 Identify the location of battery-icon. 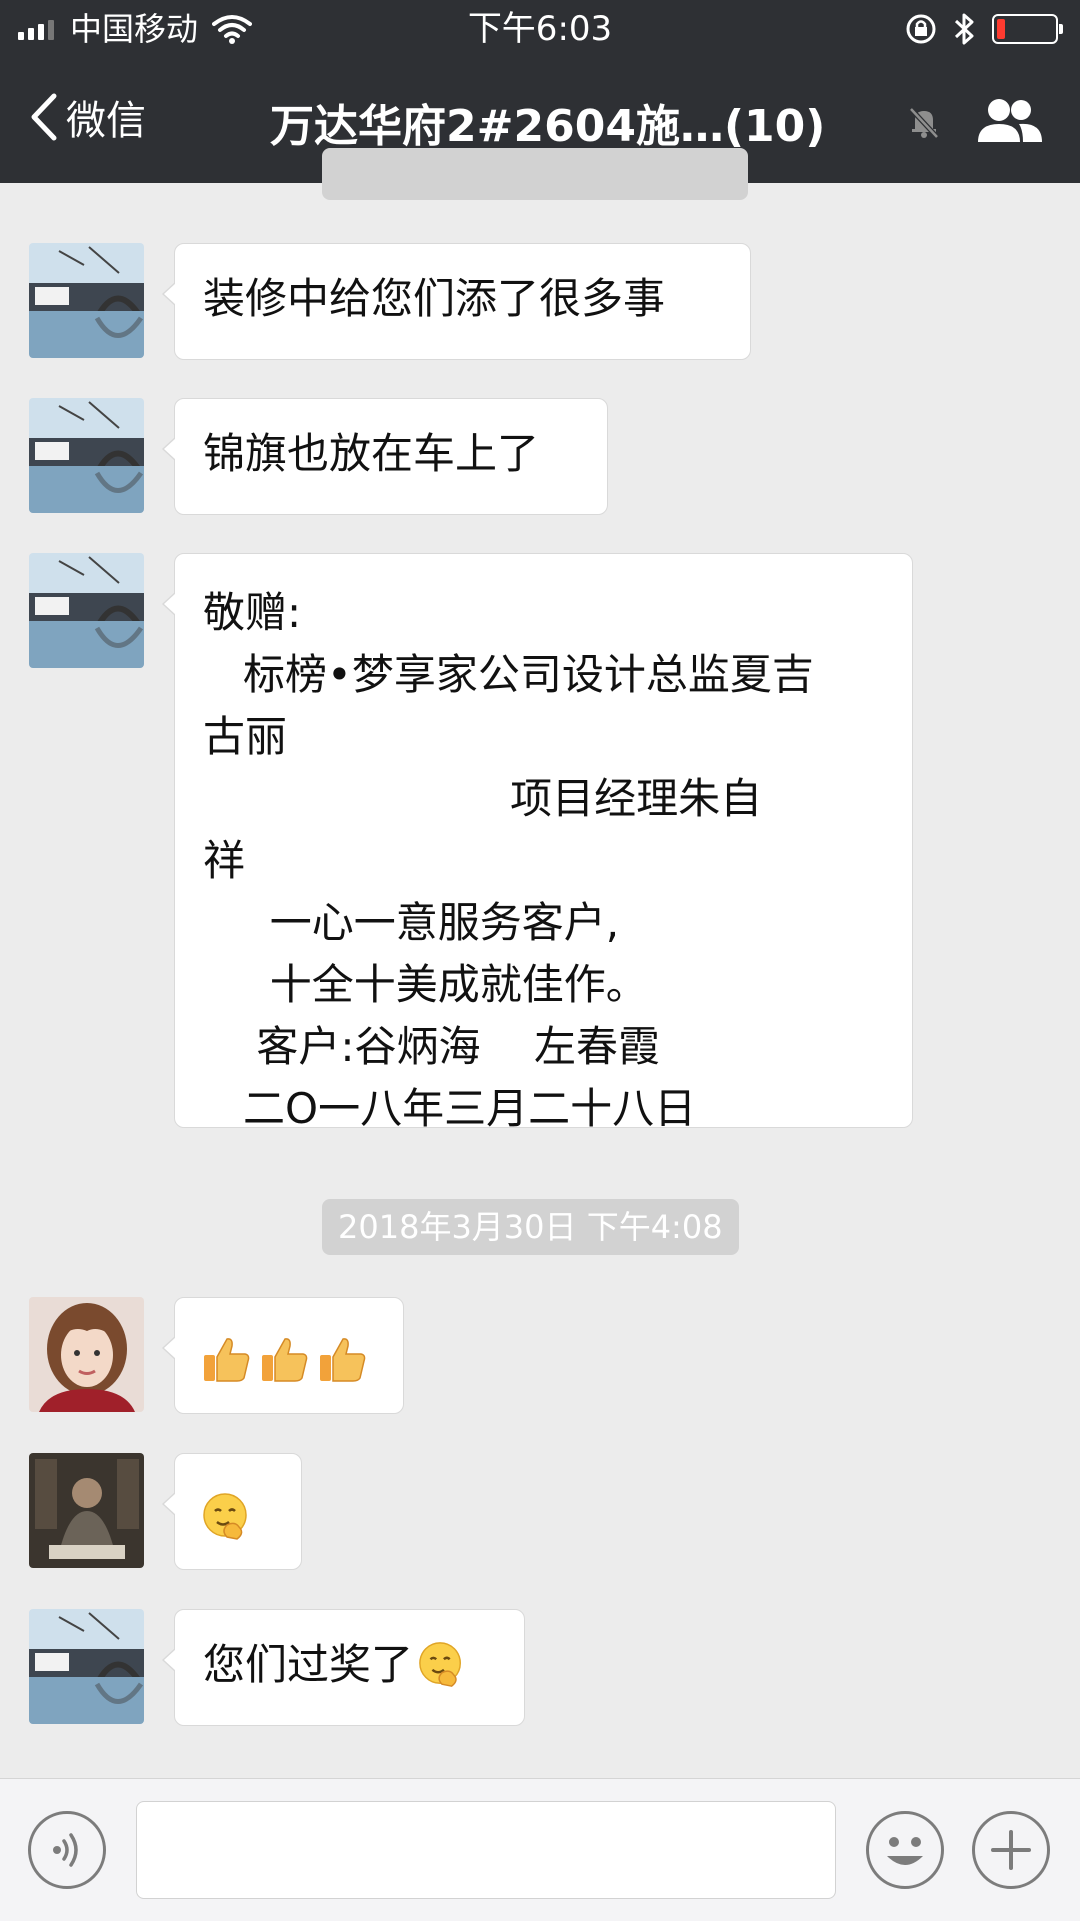
(1027, 29).